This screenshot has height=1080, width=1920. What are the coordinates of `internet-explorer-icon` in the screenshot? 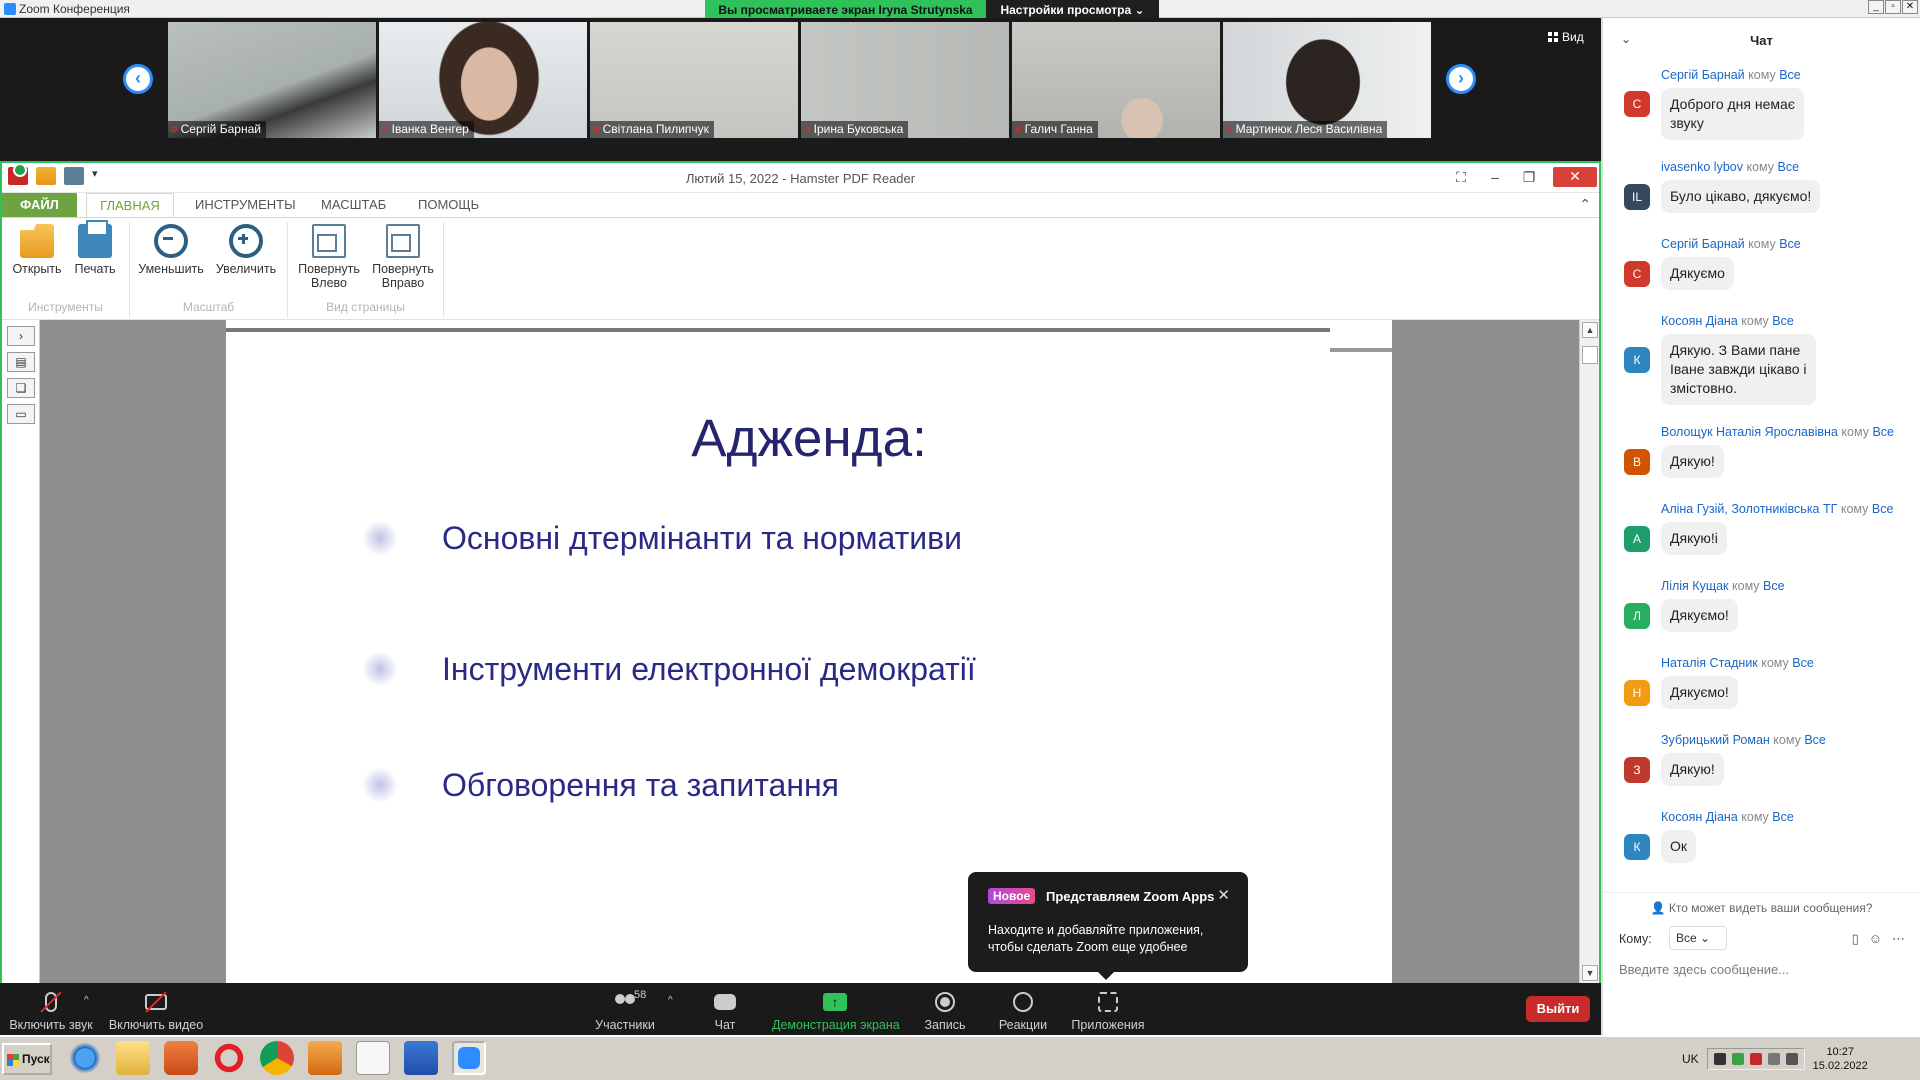 It's located at (85, 1058).